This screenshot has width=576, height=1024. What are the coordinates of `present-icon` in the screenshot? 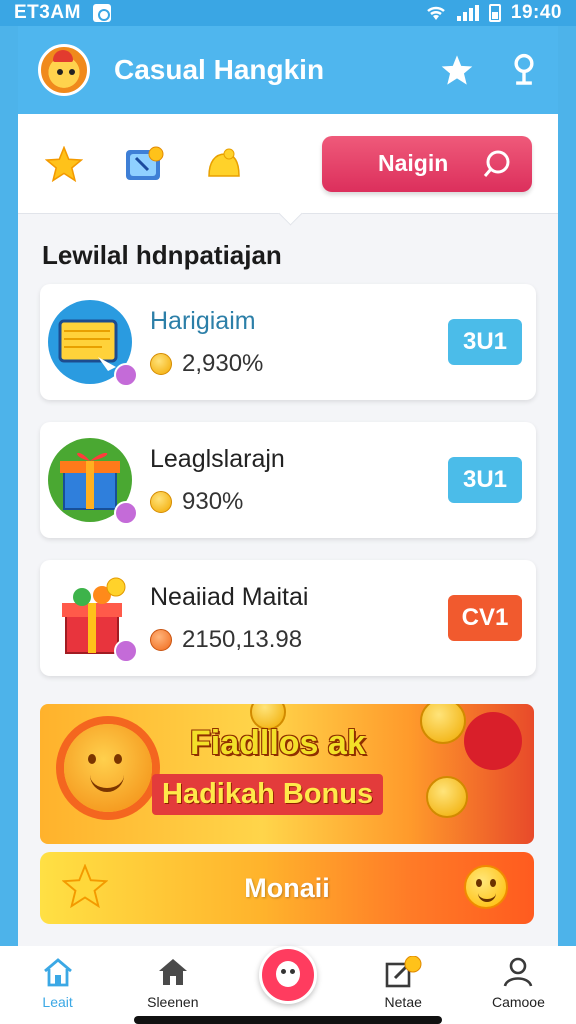 It's located at (92, 618).